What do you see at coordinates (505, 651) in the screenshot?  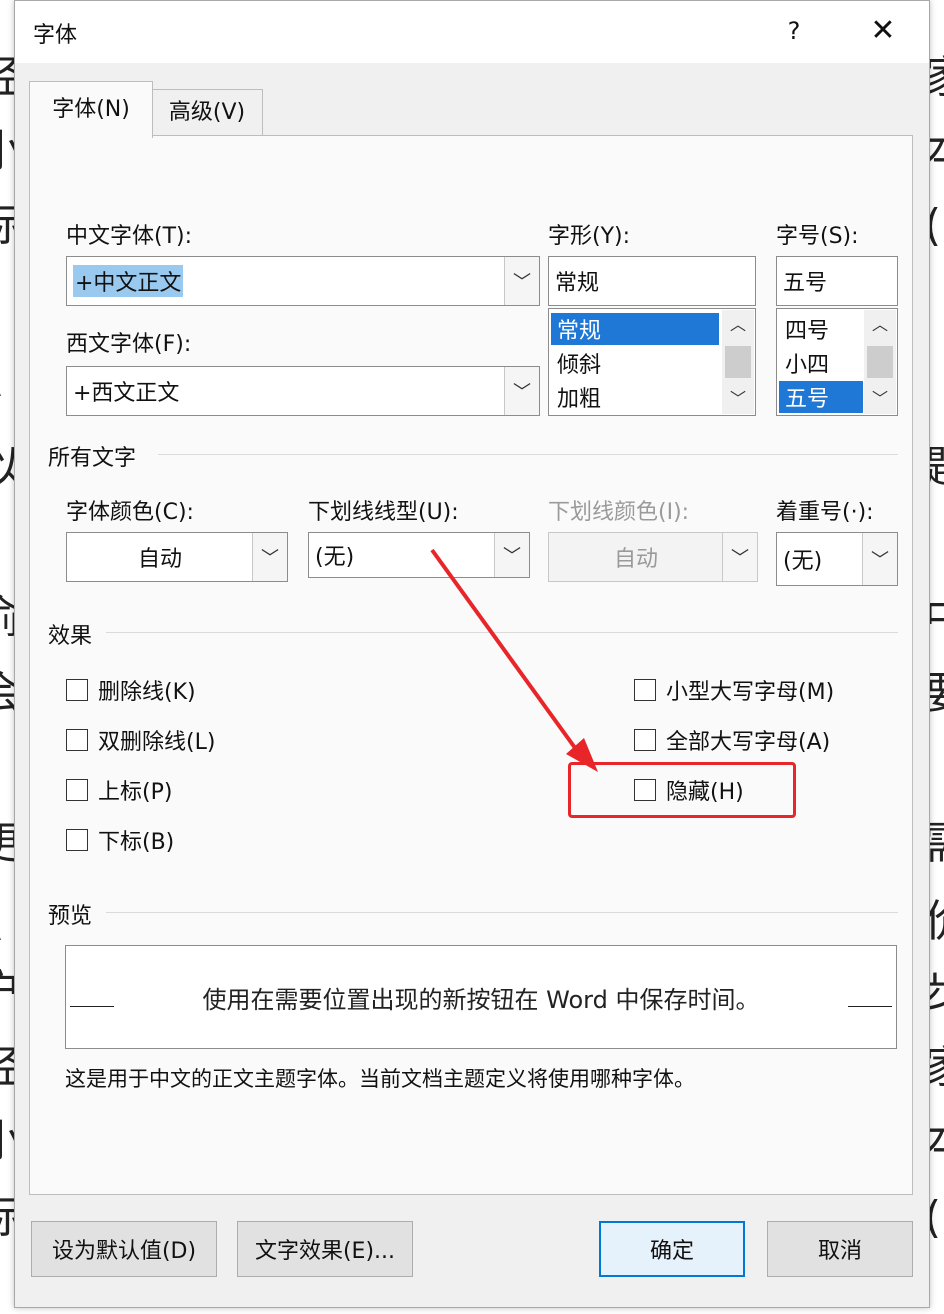 I see `annotation-arrow-line` at bounding box center [505, 651].